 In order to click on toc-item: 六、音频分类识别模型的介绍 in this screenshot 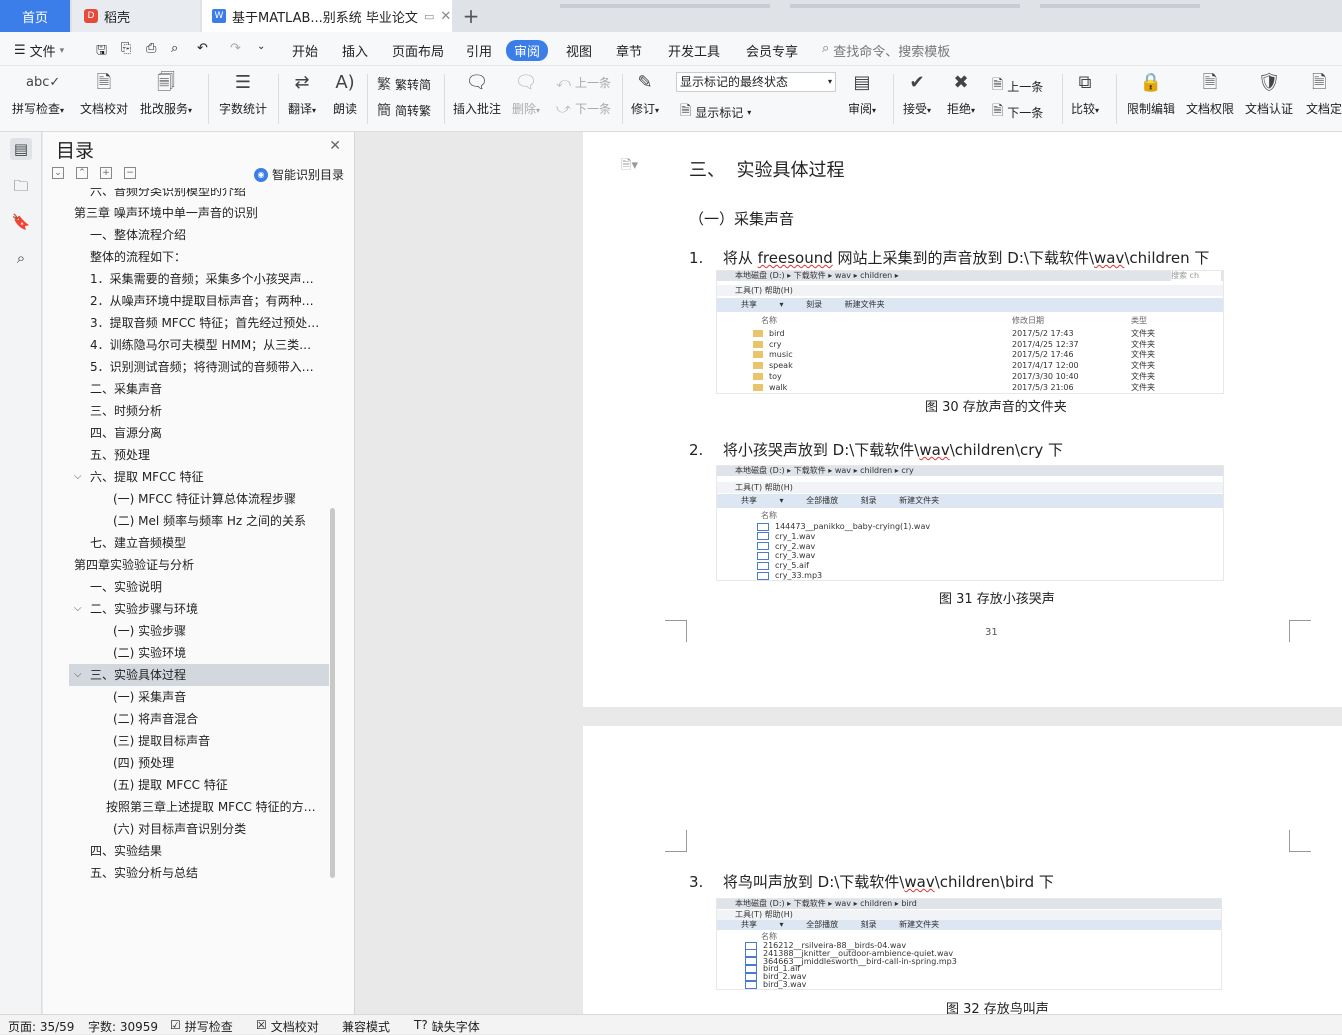, I will do `click(199, 195)`.